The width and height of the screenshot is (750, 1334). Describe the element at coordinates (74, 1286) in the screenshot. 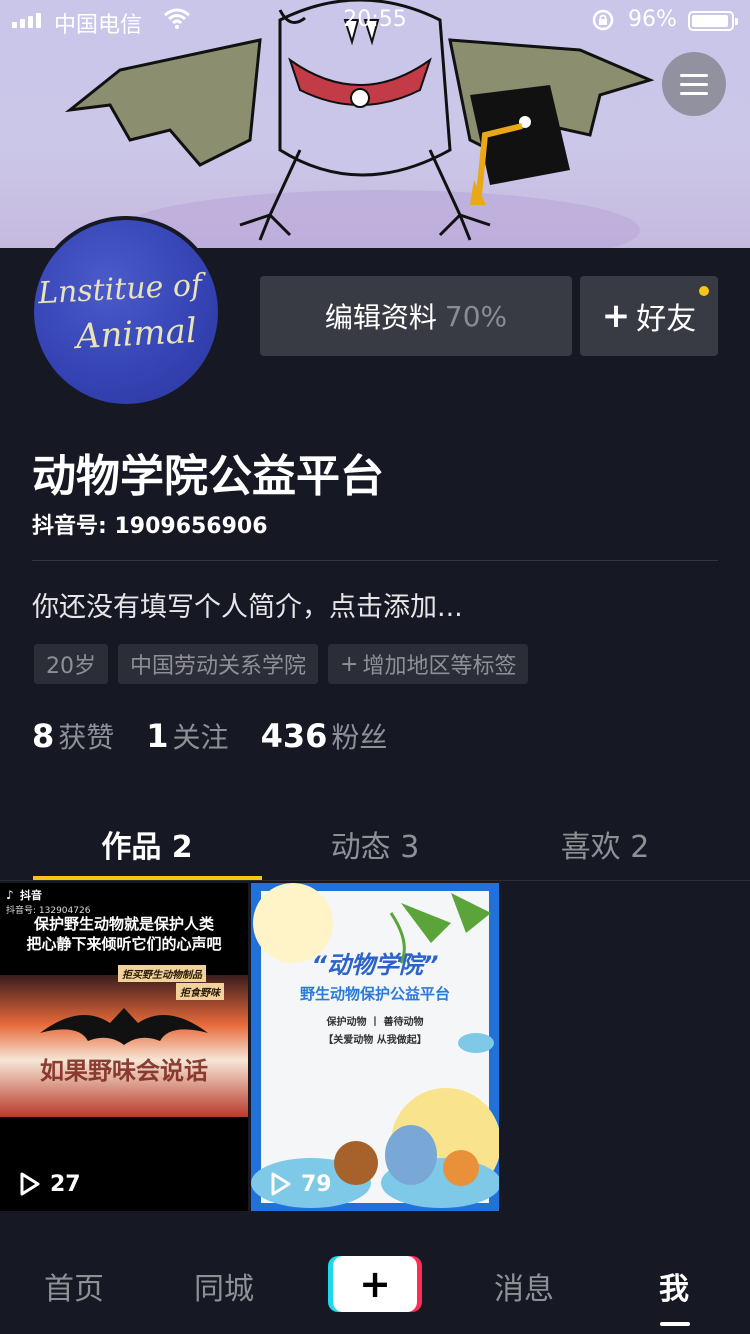

I see `nav-home: 首页` at that location.